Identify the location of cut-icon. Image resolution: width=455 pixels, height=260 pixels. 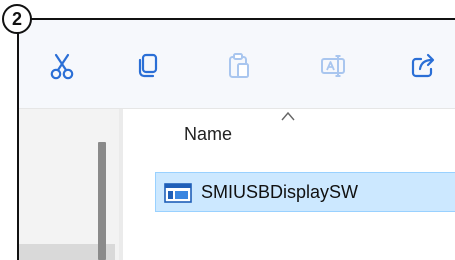
(62, 66).